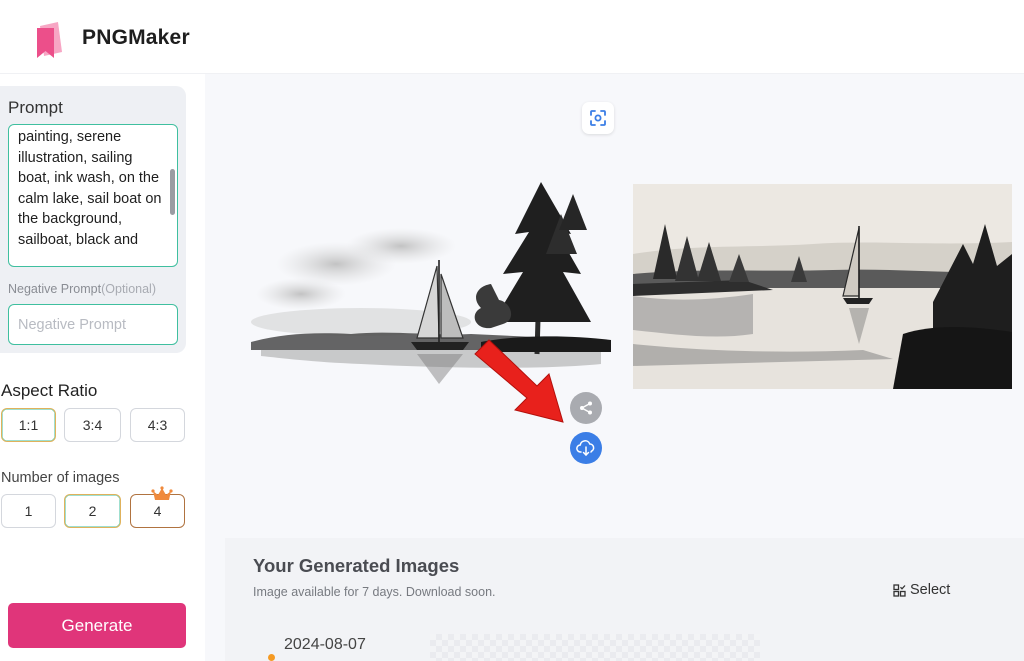 This screenshot has width=1024, height=661. What do you see at coordinates (52, 39) in the screenshot?
I see `pngmaker-logo-icon` at bounding box center [52, 39].